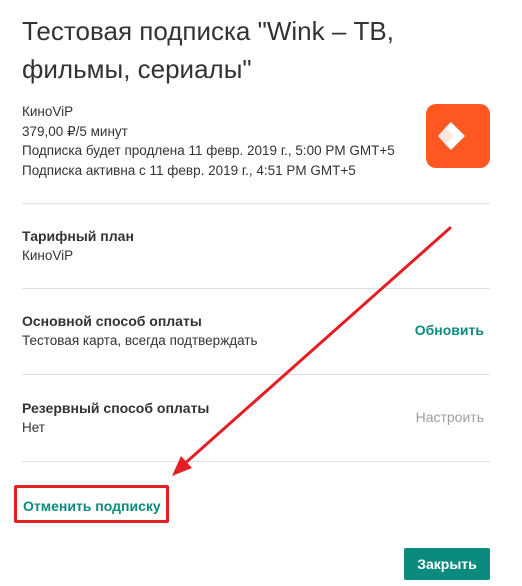 The width and height of the screenshot is (522, 586). Describe the element at coordinates (48, 111) in the screenshot. I see `subscription-name: КиноViP` at that location.